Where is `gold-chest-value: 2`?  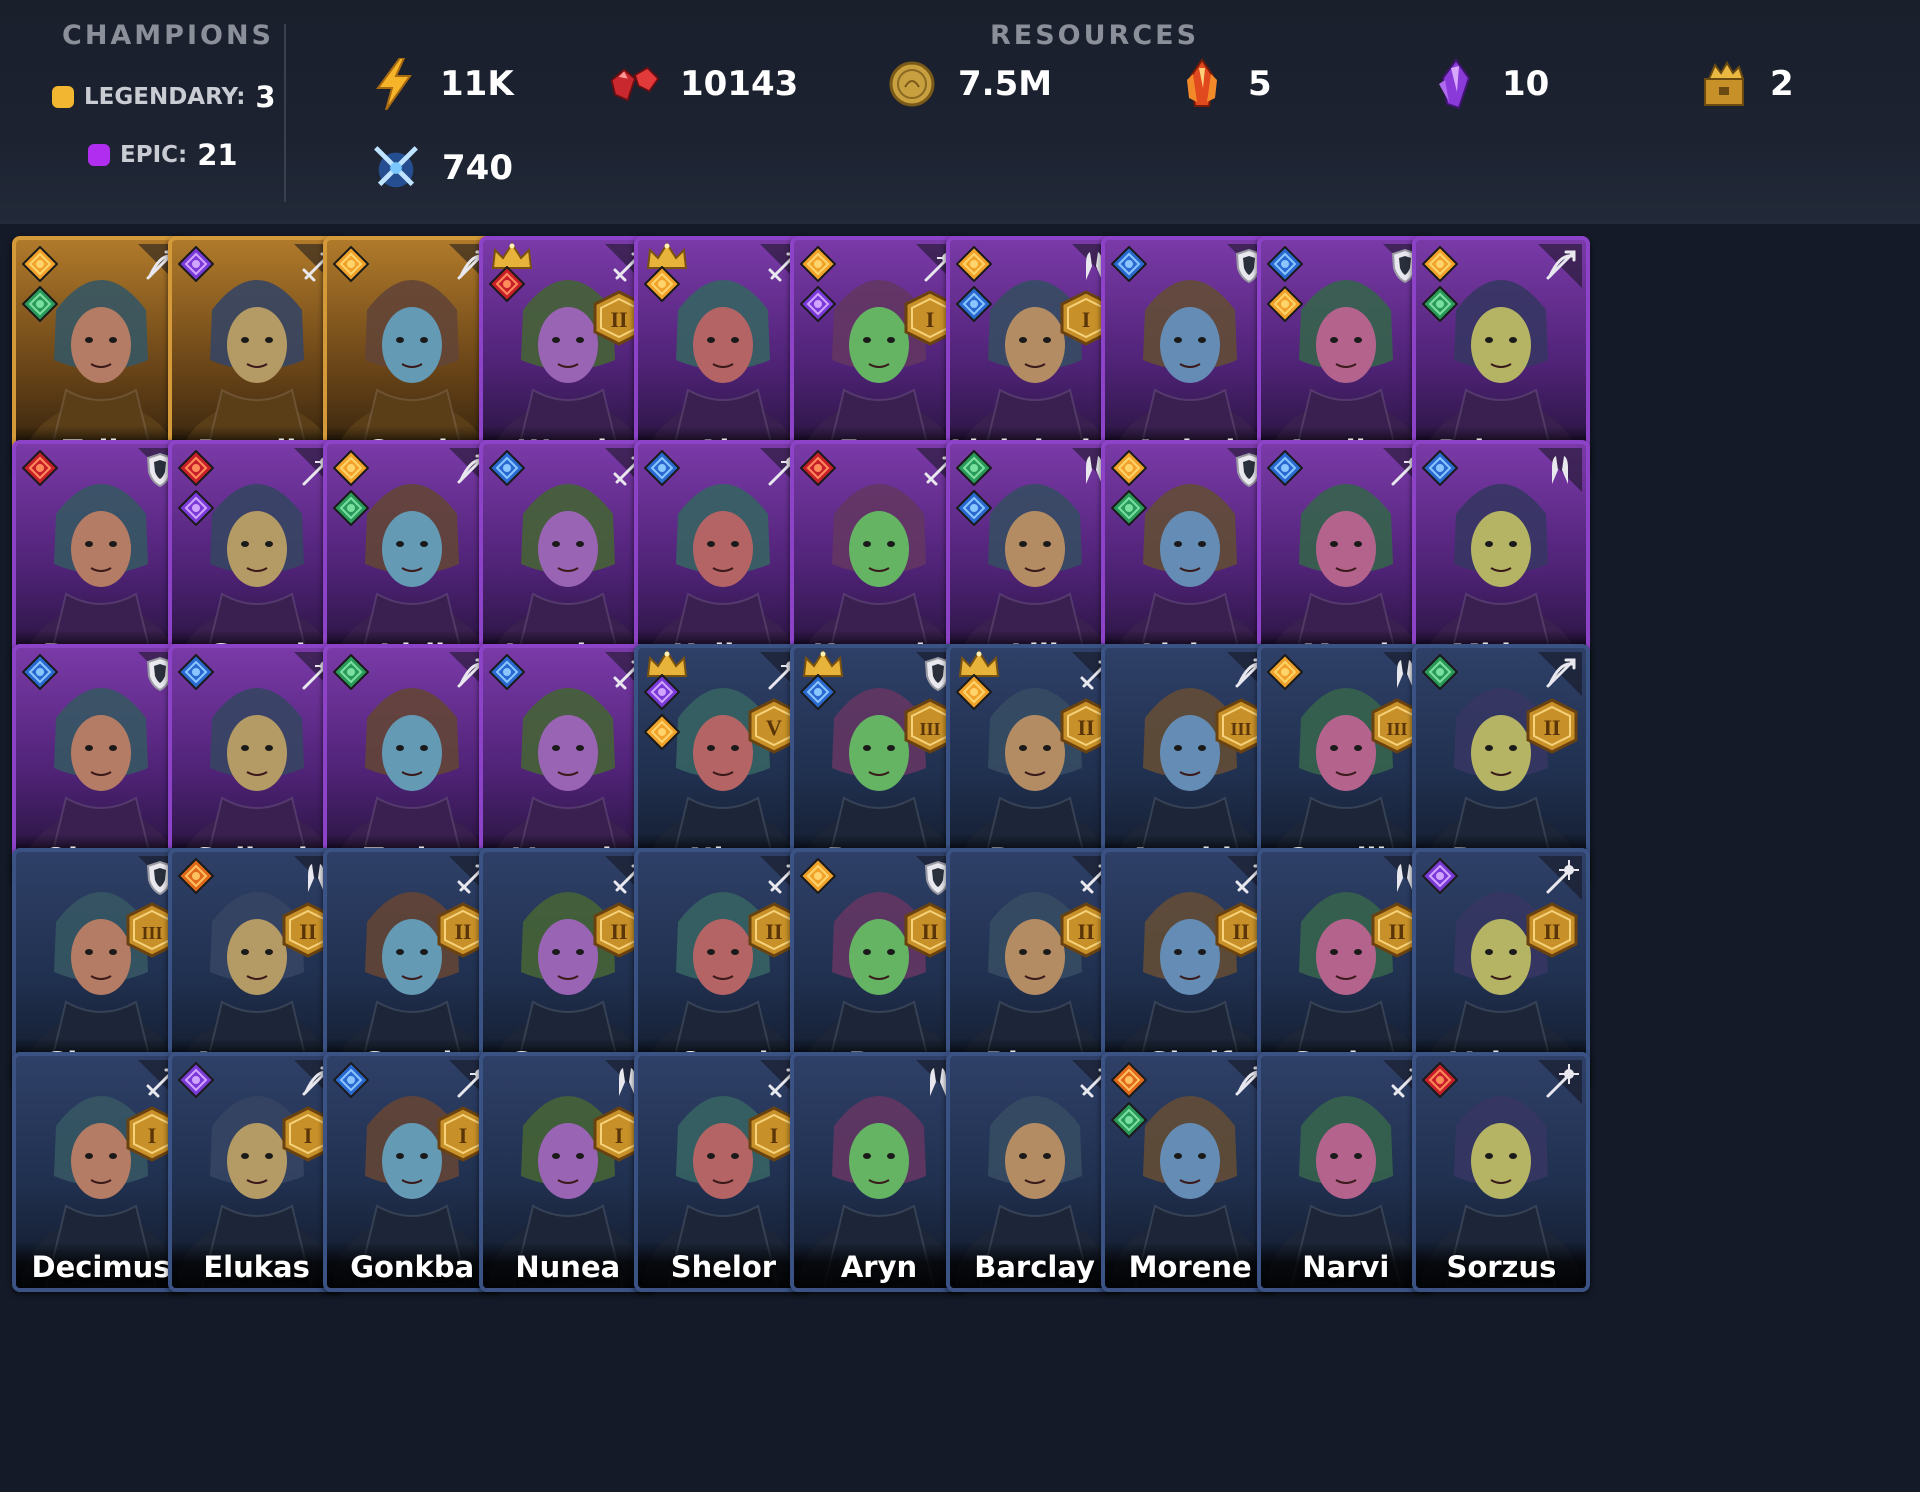 gold-chest-value: 2 is located at coordinates (1782, 84).